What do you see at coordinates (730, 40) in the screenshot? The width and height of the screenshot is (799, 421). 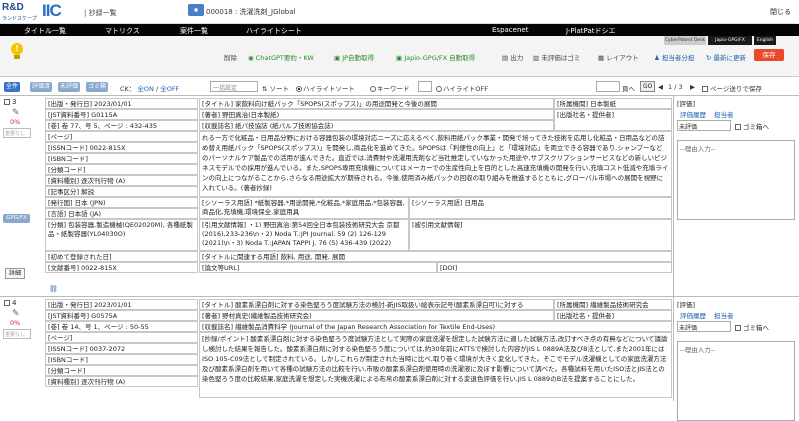 I see `badge-japio: Japio-GPG/FX` at bounding box center [730, 40].